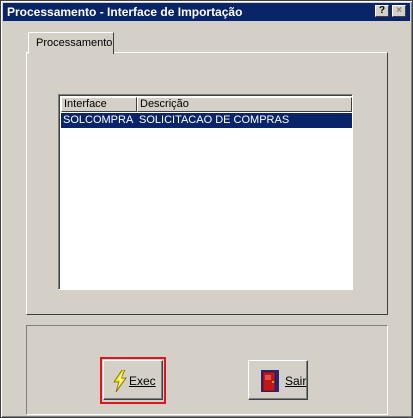 This screenshot has width=413, height=418. I want to click on tab-processamento: Processamento, so click(71, 43).